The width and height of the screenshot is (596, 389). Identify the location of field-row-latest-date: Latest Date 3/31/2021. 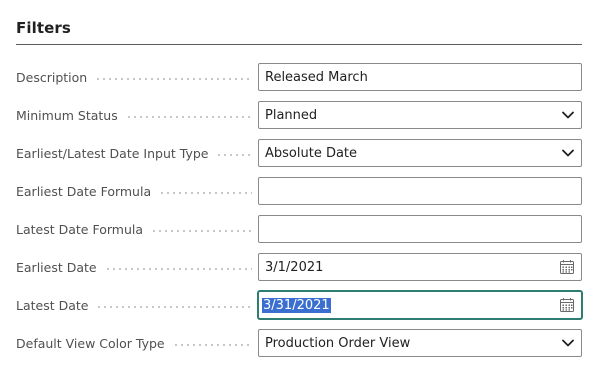
(299, 305).